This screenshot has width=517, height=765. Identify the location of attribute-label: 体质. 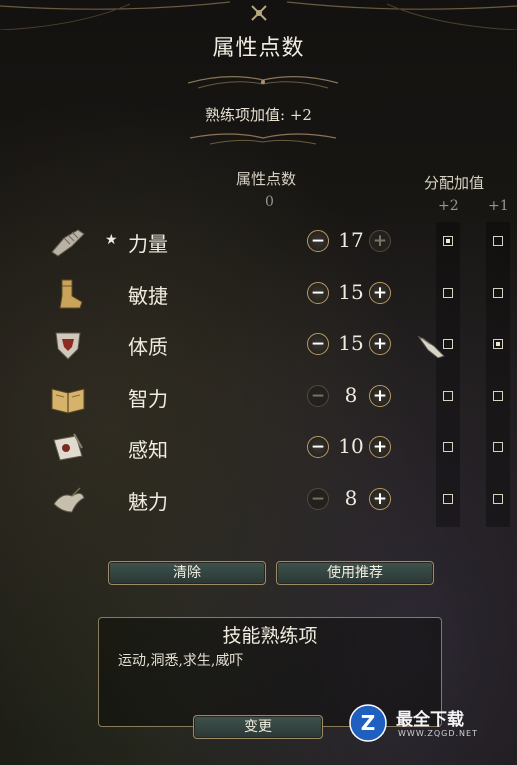
(148, 347).